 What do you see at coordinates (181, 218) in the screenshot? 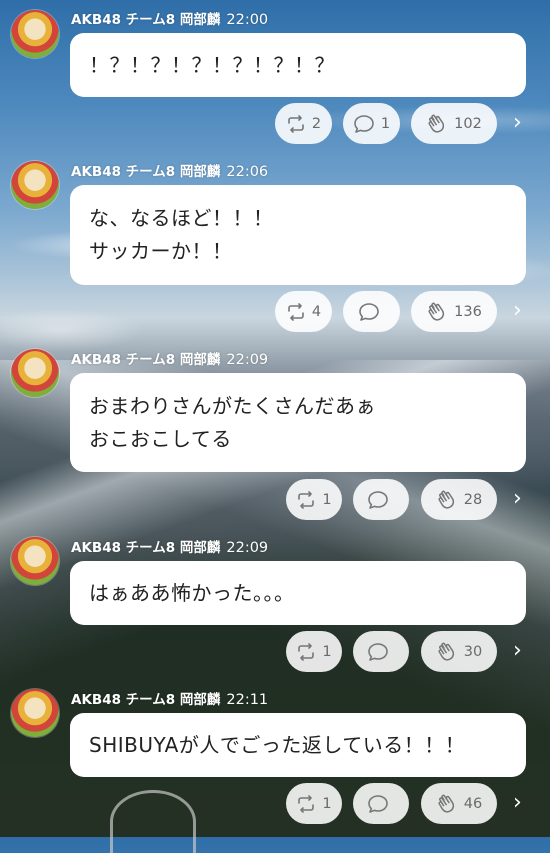
I see `message-text: な、なるほど！！！` at bounding box center [181, 218].